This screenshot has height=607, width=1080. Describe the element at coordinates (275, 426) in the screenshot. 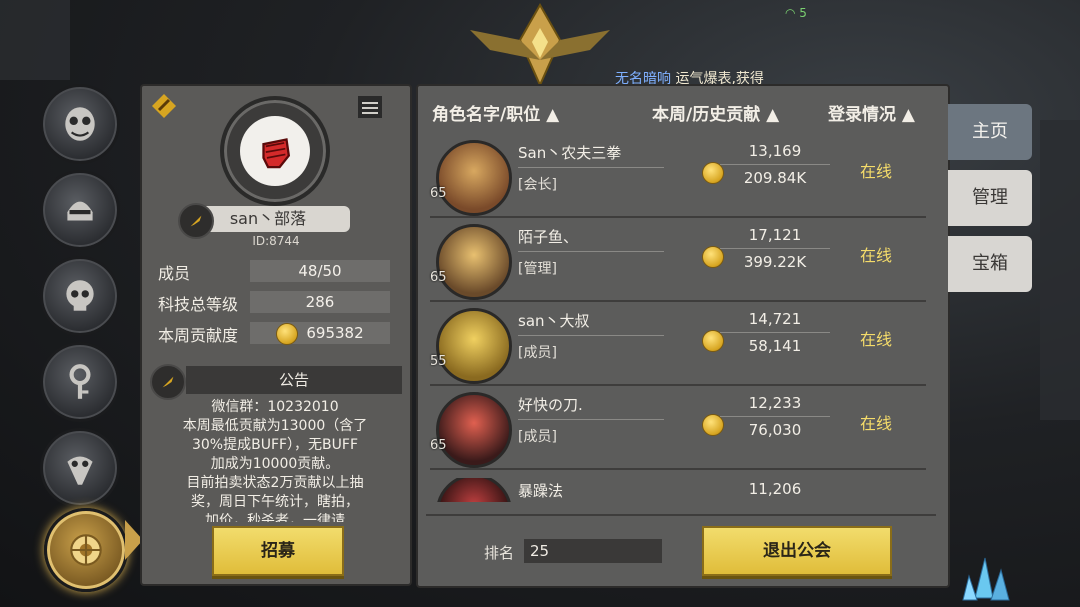

I see `notice-line: 本周最低贡献为13000（含了` at that location.